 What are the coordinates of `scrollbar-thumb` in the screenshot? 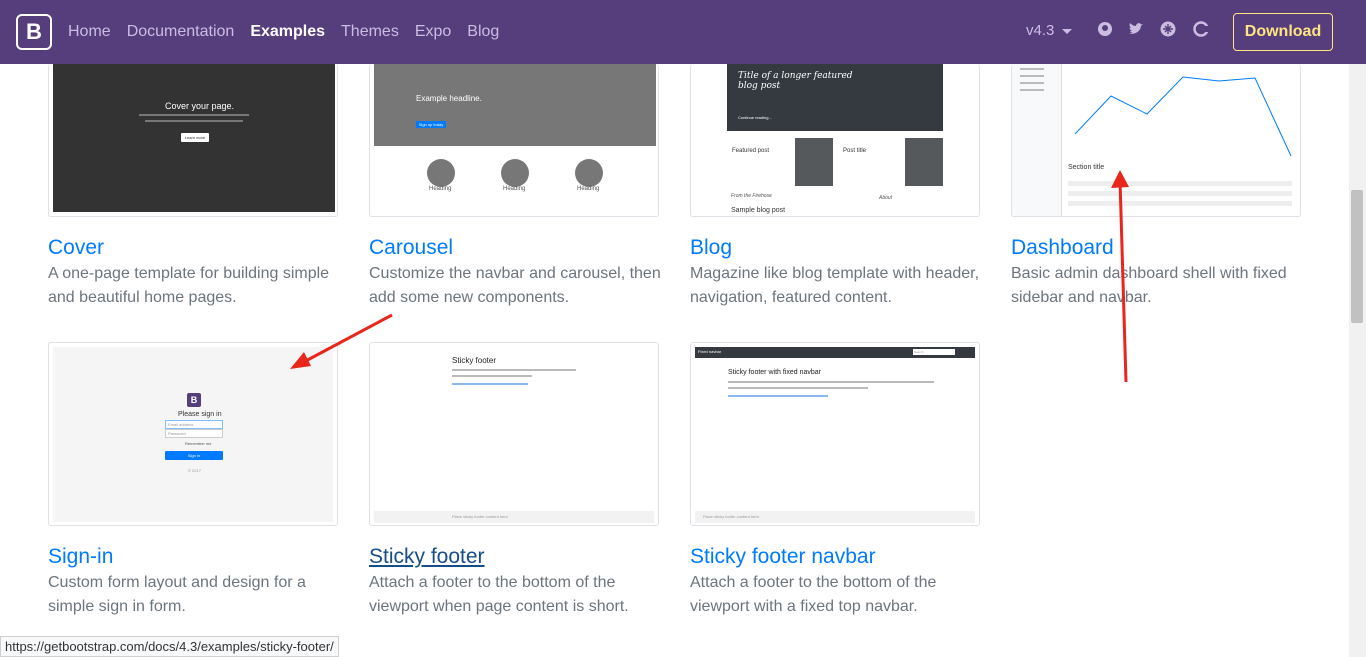 It's located at (1357, 256).